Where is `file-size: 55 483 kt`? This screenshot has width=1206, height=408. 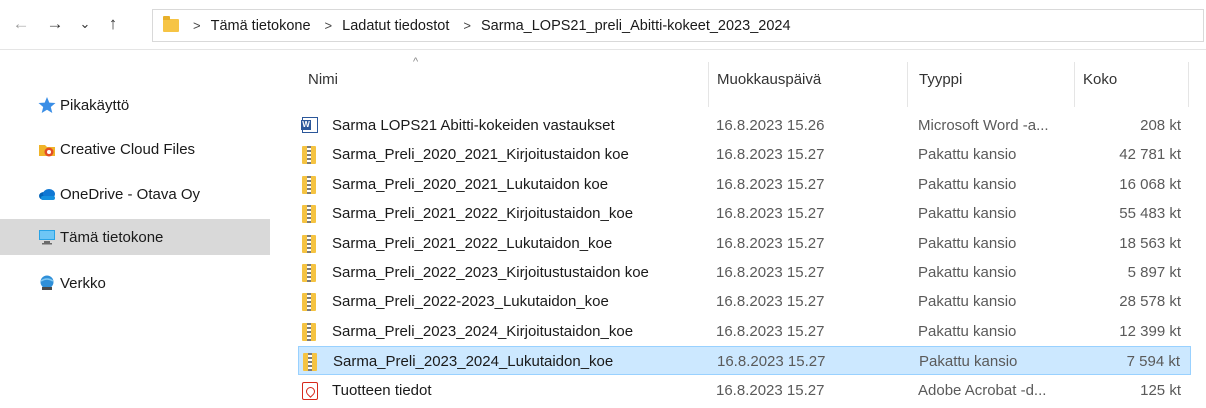
file-size: 55 483 kt is located at coordinates (1150, 214).